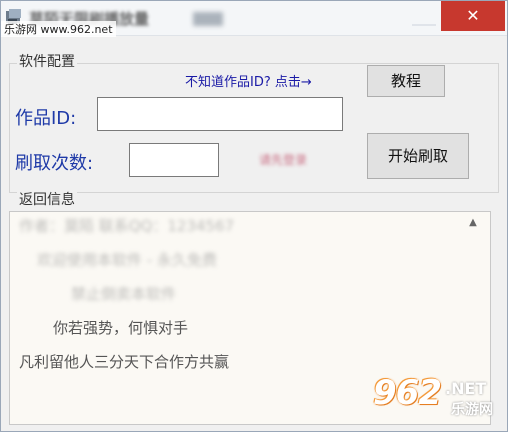  I want to click on count-input, so click(174, 160).